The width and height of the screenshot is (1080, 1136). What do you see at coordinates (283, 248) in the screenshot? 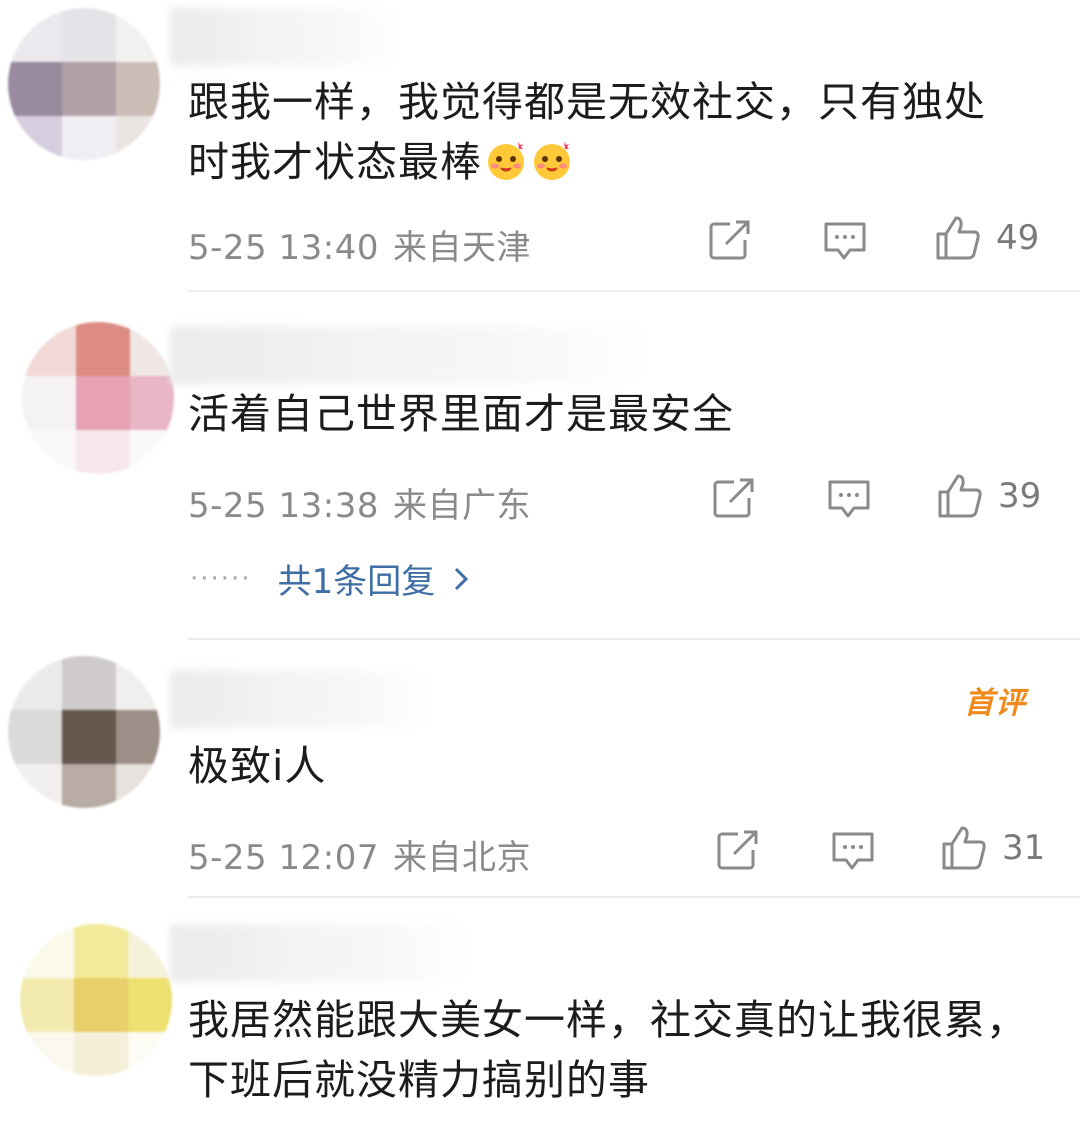
I see `timestamp: 5-25 13:40` at bounding box center [283, 248].